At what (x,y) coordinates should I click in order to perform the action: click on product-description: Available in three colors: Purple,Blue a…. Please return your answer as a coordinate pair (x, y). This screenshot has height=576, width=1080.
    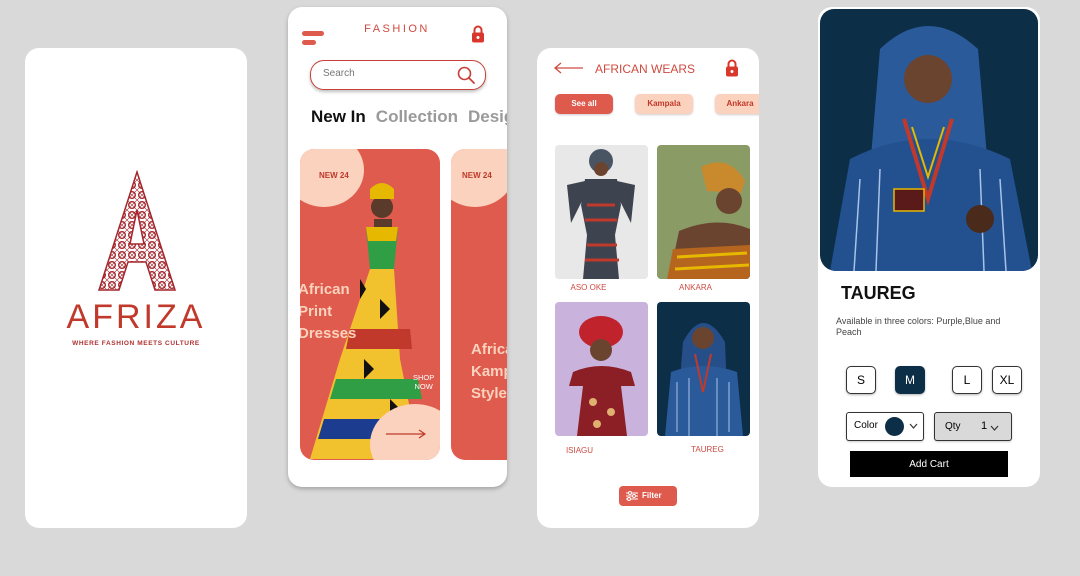
    Looking at the image, I should click on (918, 326).